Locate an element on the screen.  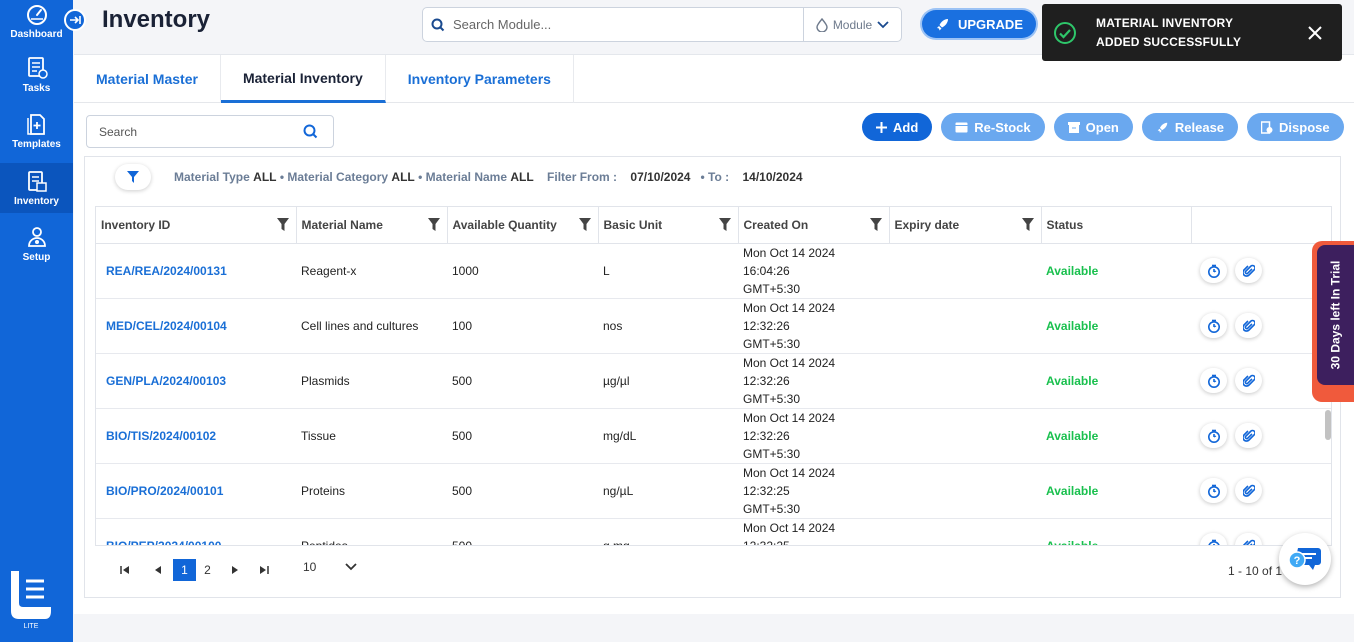
action-toolbar: Add Re-Stock Open Release Dispose is located at coordinates (1103, 127).